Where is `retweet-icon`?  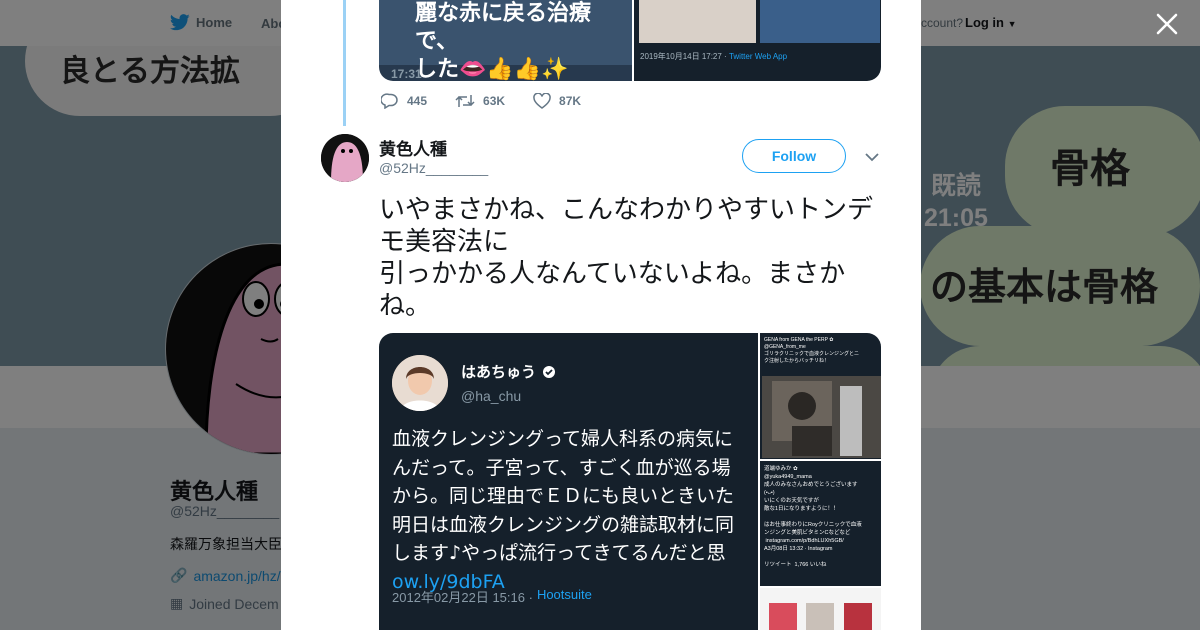
retweet-icon is located at coordinates (465, 101).